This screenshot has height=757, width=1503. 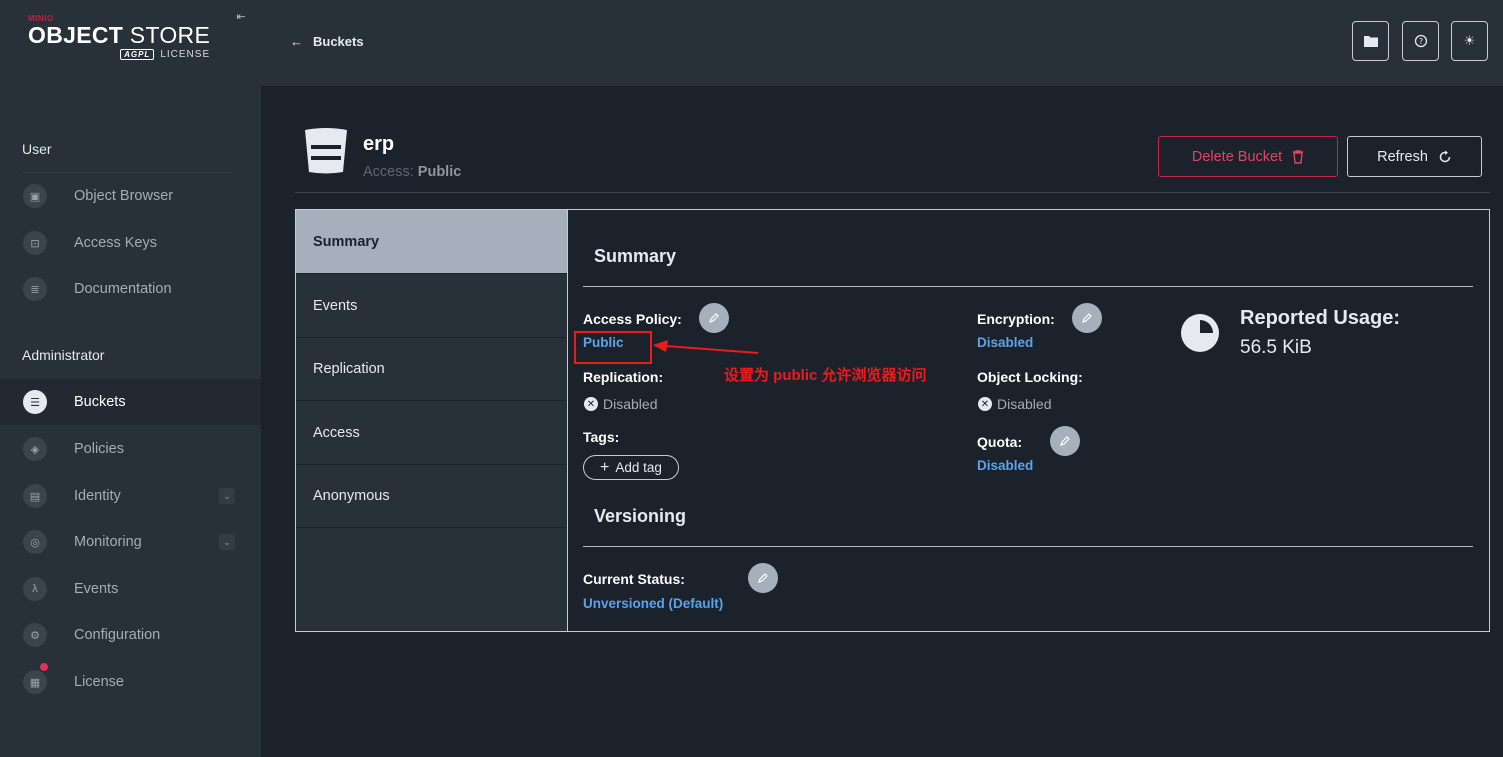 What do you see at coordinates (99, 449) in the screenshot?
I see `sidebar-item-label: Policies` at bounding box center [99, 449].